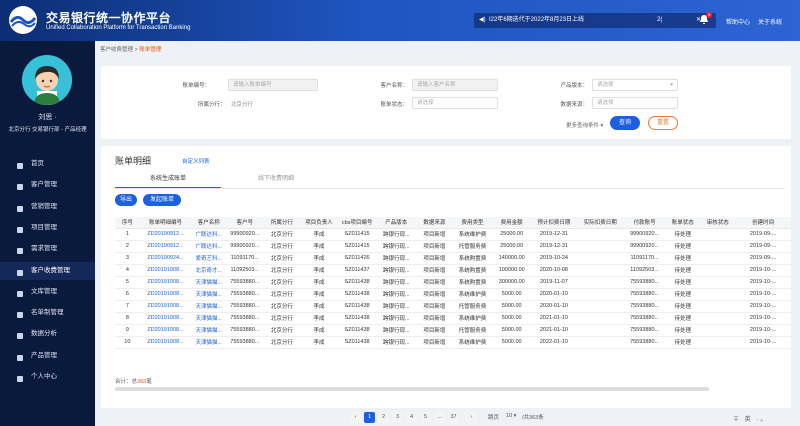 This screenshot has width=800, height=426. I want to click on page-button: 3, so click(397, 417).